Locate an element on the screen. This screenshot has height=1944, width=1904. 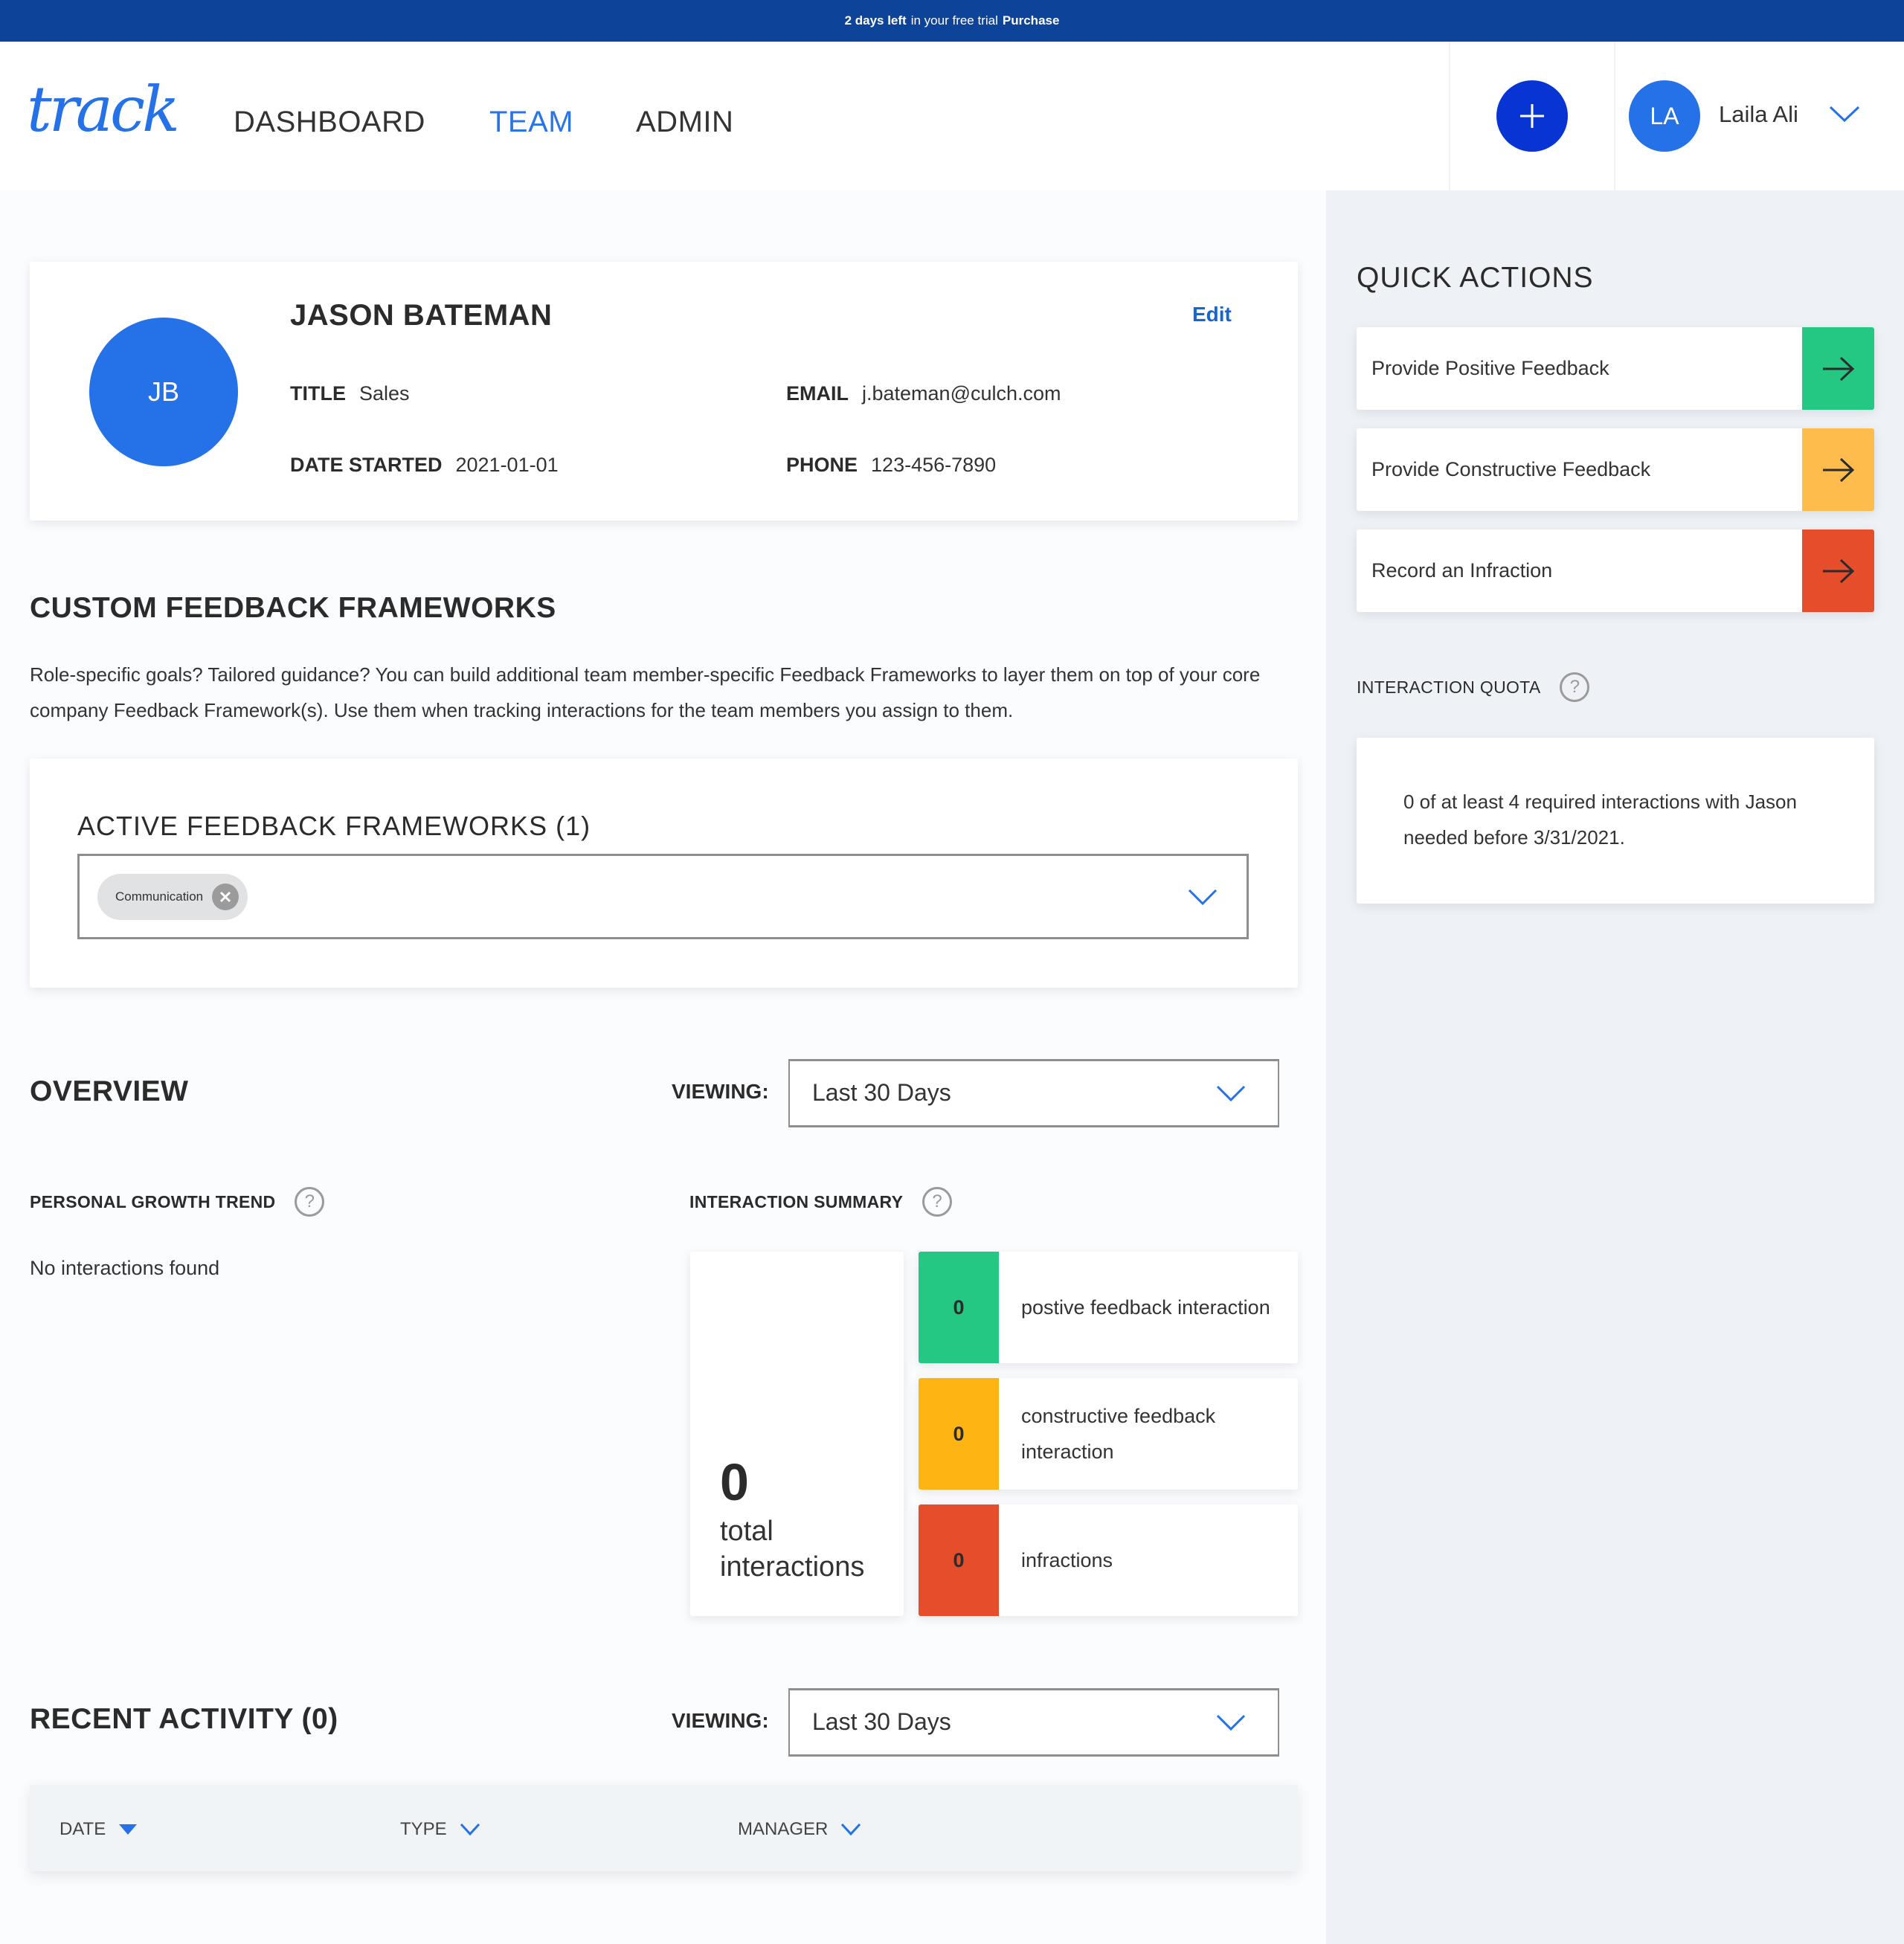
quick-actions-title: QUICK ACTIONS is located at coordinates (1475, 278).